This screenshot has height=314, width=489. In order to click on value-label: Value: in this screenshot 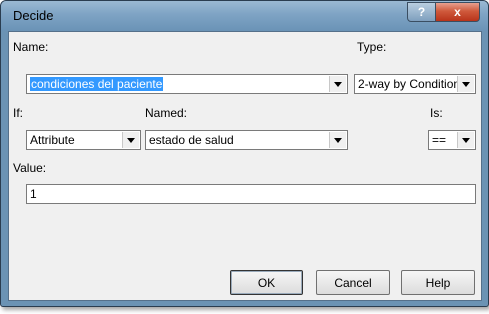, I will do `click(30, 168)`.